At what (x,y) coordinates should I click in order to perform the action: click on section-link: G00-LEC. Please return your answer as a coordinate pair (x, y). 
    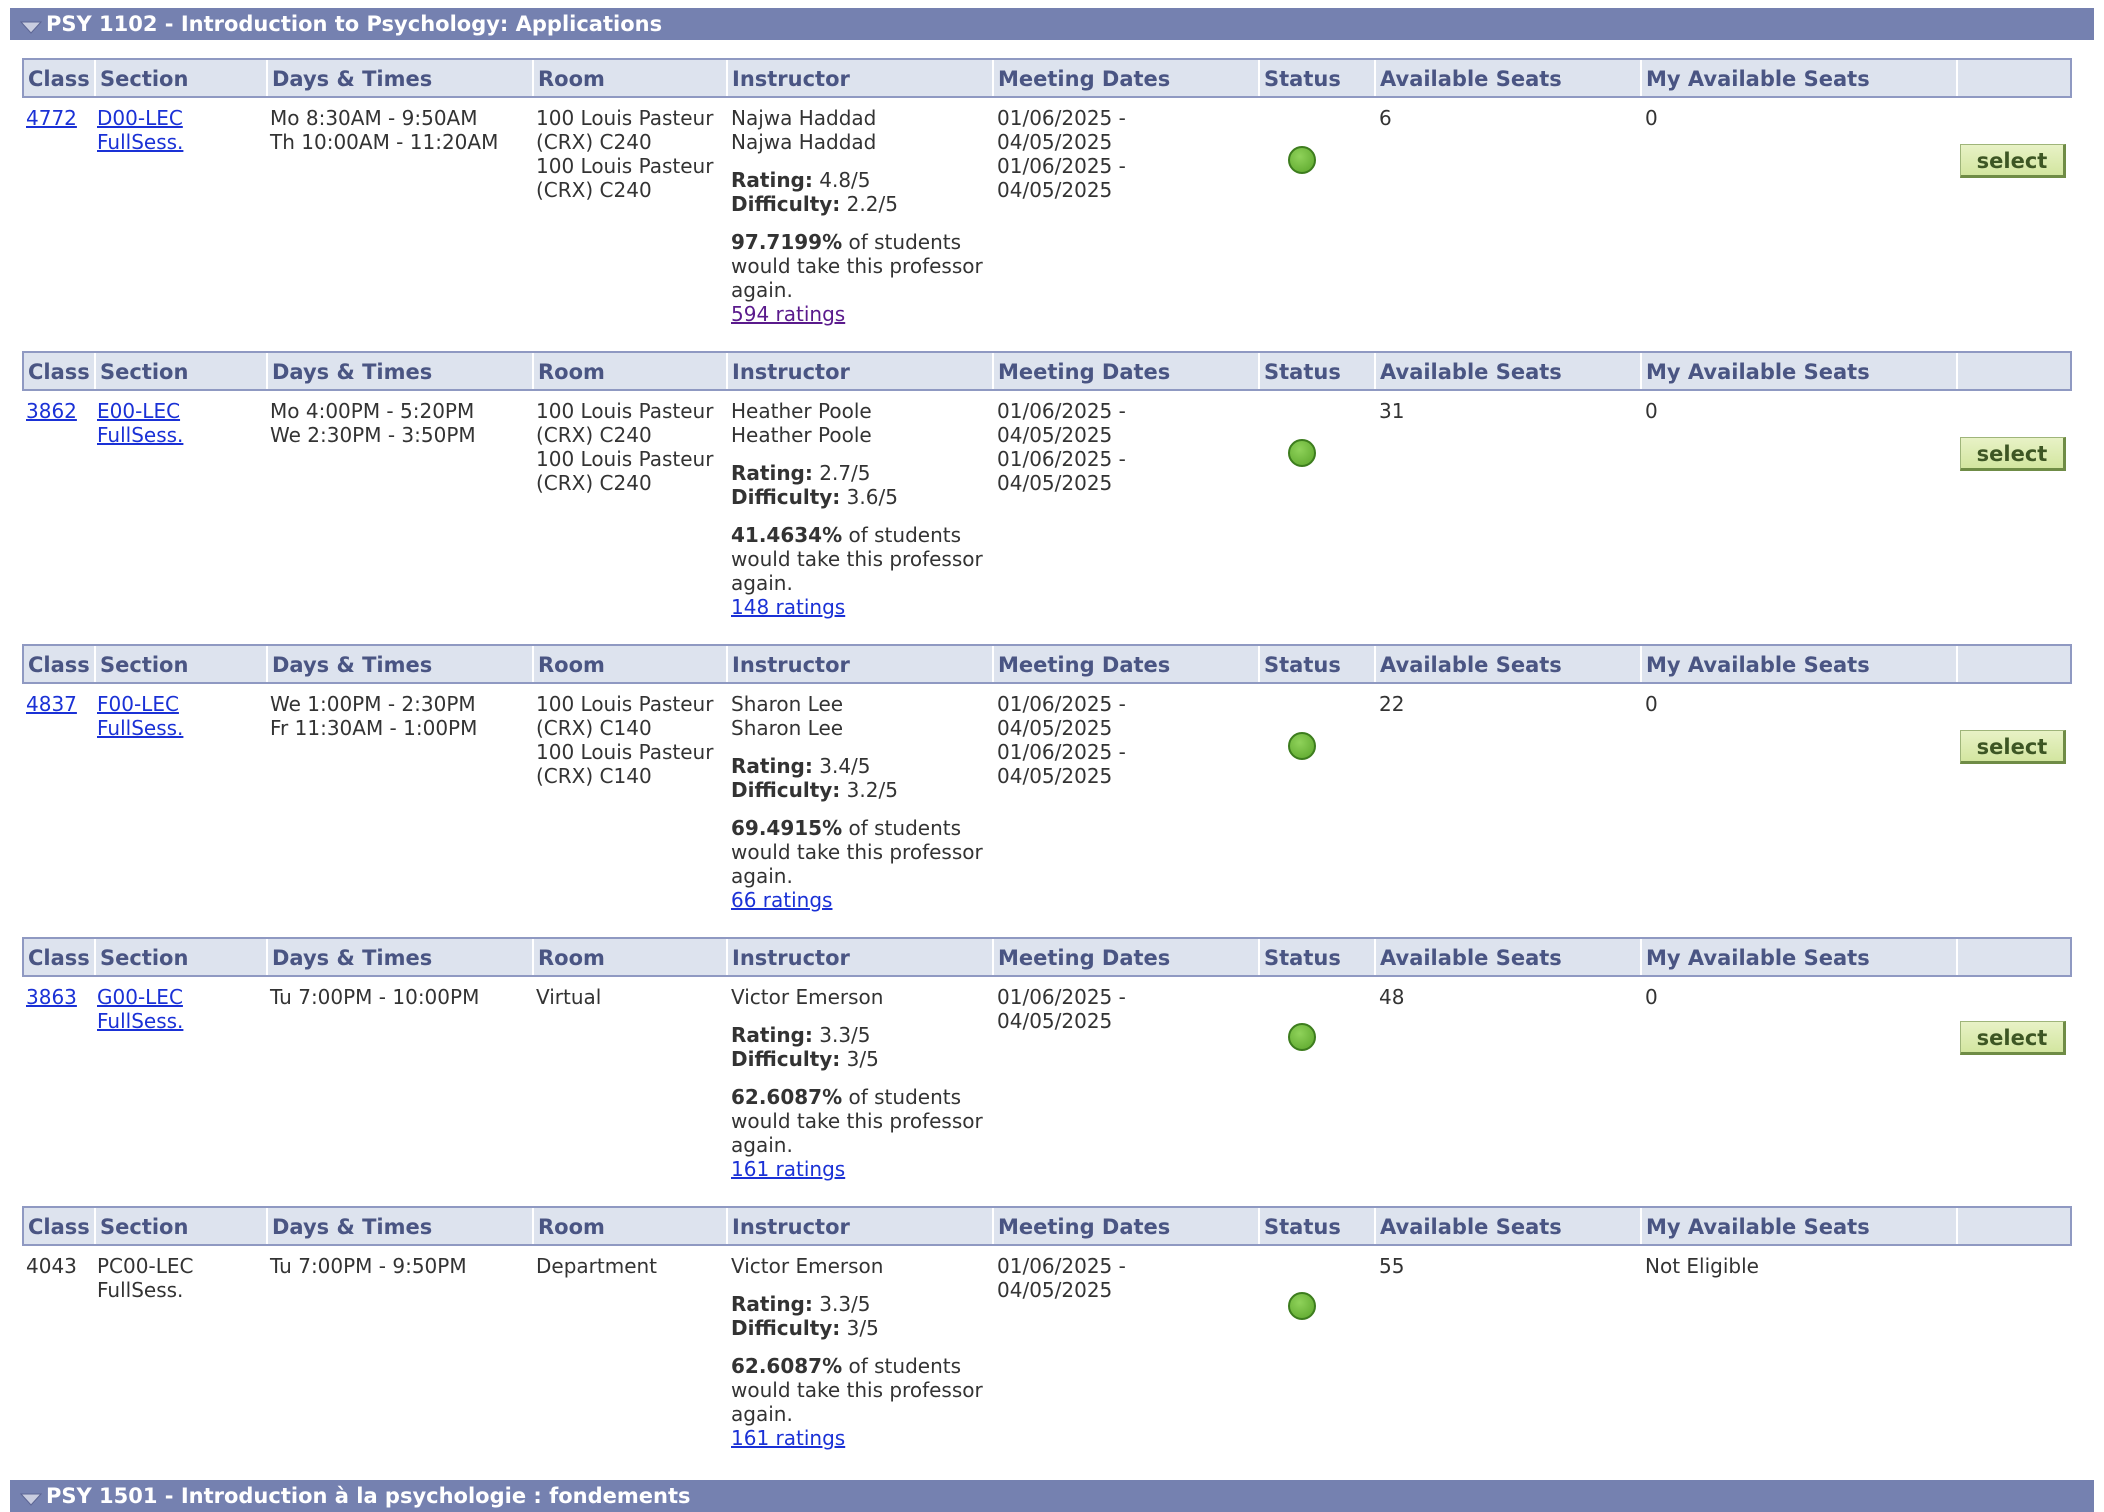
    Looking at the image, I should click on (140, 997).